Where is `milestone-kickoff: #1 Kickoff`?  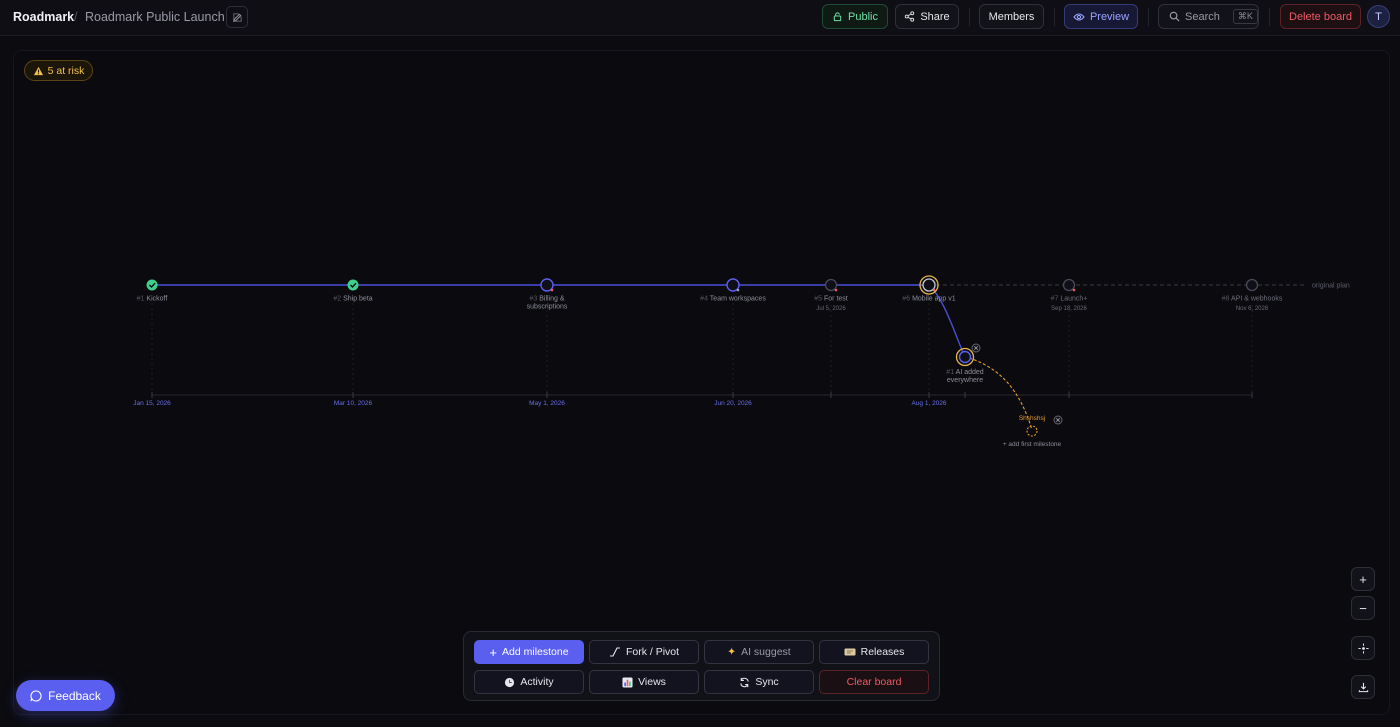 milestone-kickoff: #1 Kickoff is located at coordinates (152, 291).